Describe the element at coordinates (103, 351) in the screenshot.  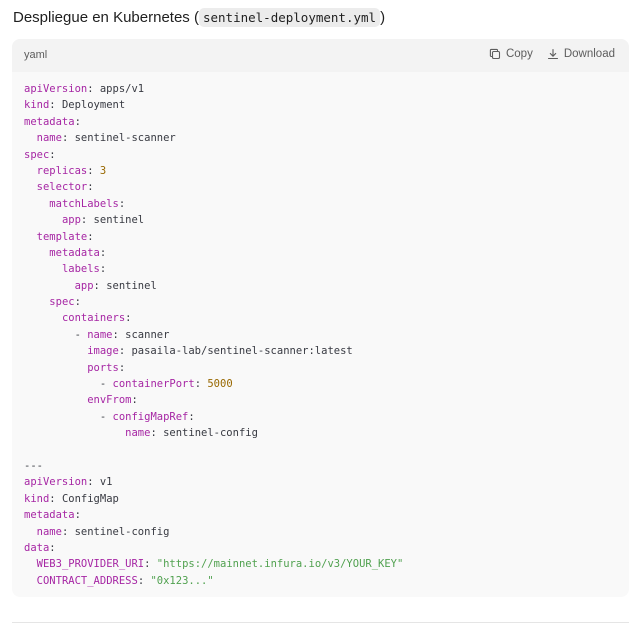
I see `code-key: image` at that location.